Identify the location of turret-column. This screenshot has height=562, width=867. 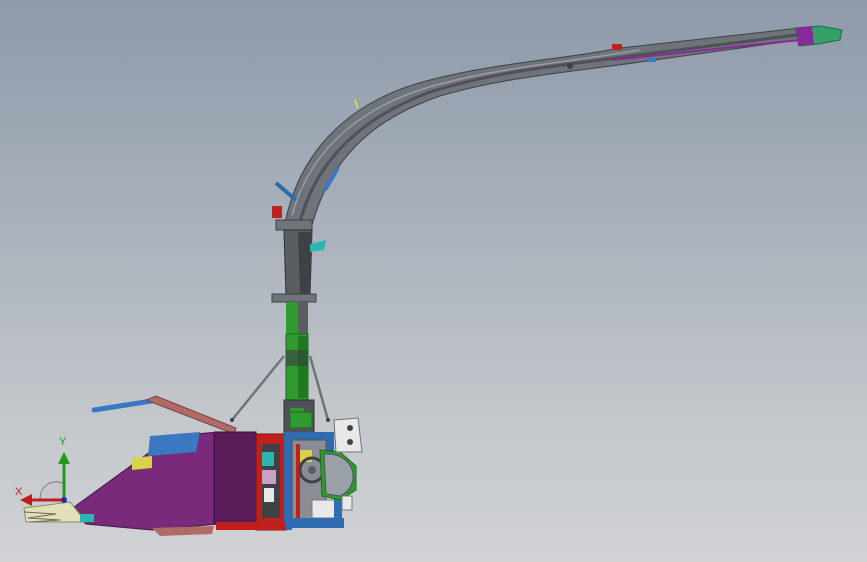
(298, 327).